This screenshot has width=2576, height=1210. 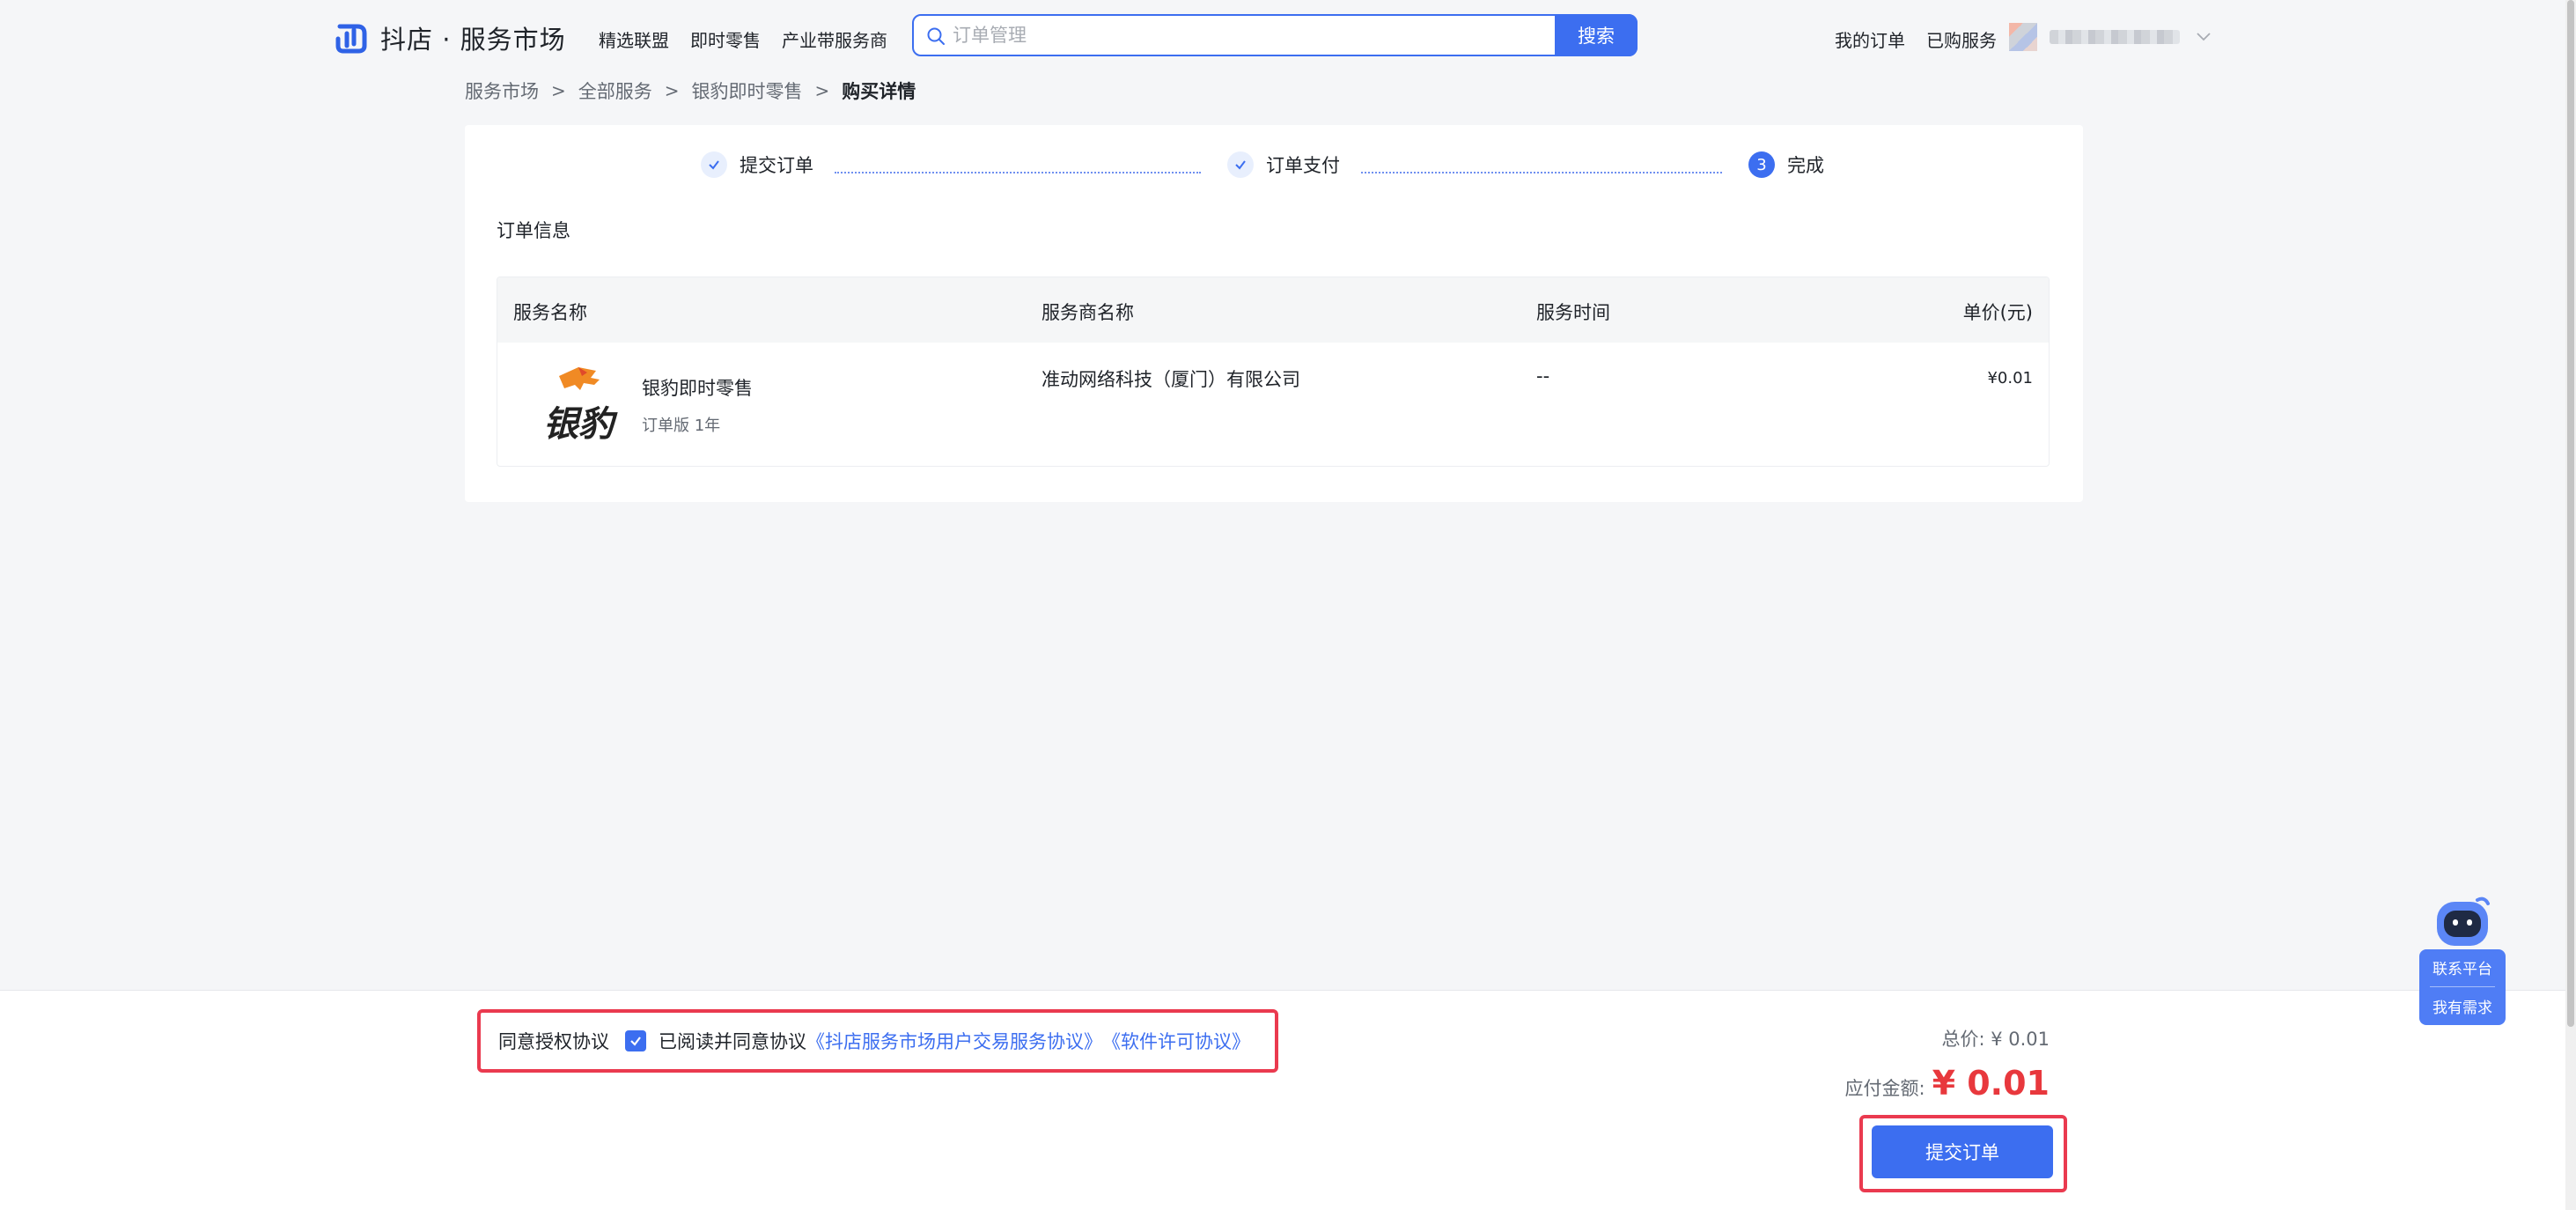 I want to click on step-label: 订单支付, so click(x=1303, y=165).